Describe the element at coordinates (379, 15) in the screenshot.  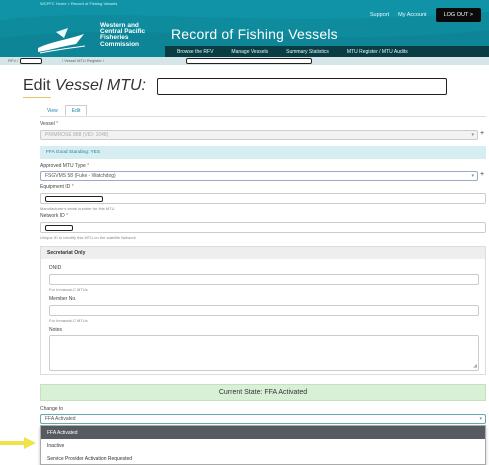
I see `support-link: Support` at that location.